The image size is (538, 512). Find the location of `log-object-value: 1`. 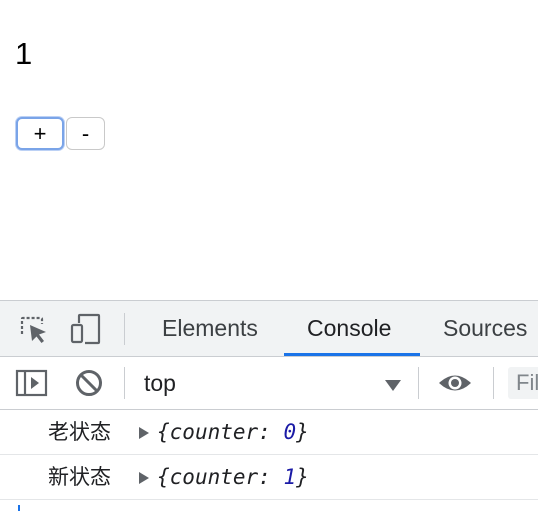

log-object-value: 1 is located at coordinates (290, 477).